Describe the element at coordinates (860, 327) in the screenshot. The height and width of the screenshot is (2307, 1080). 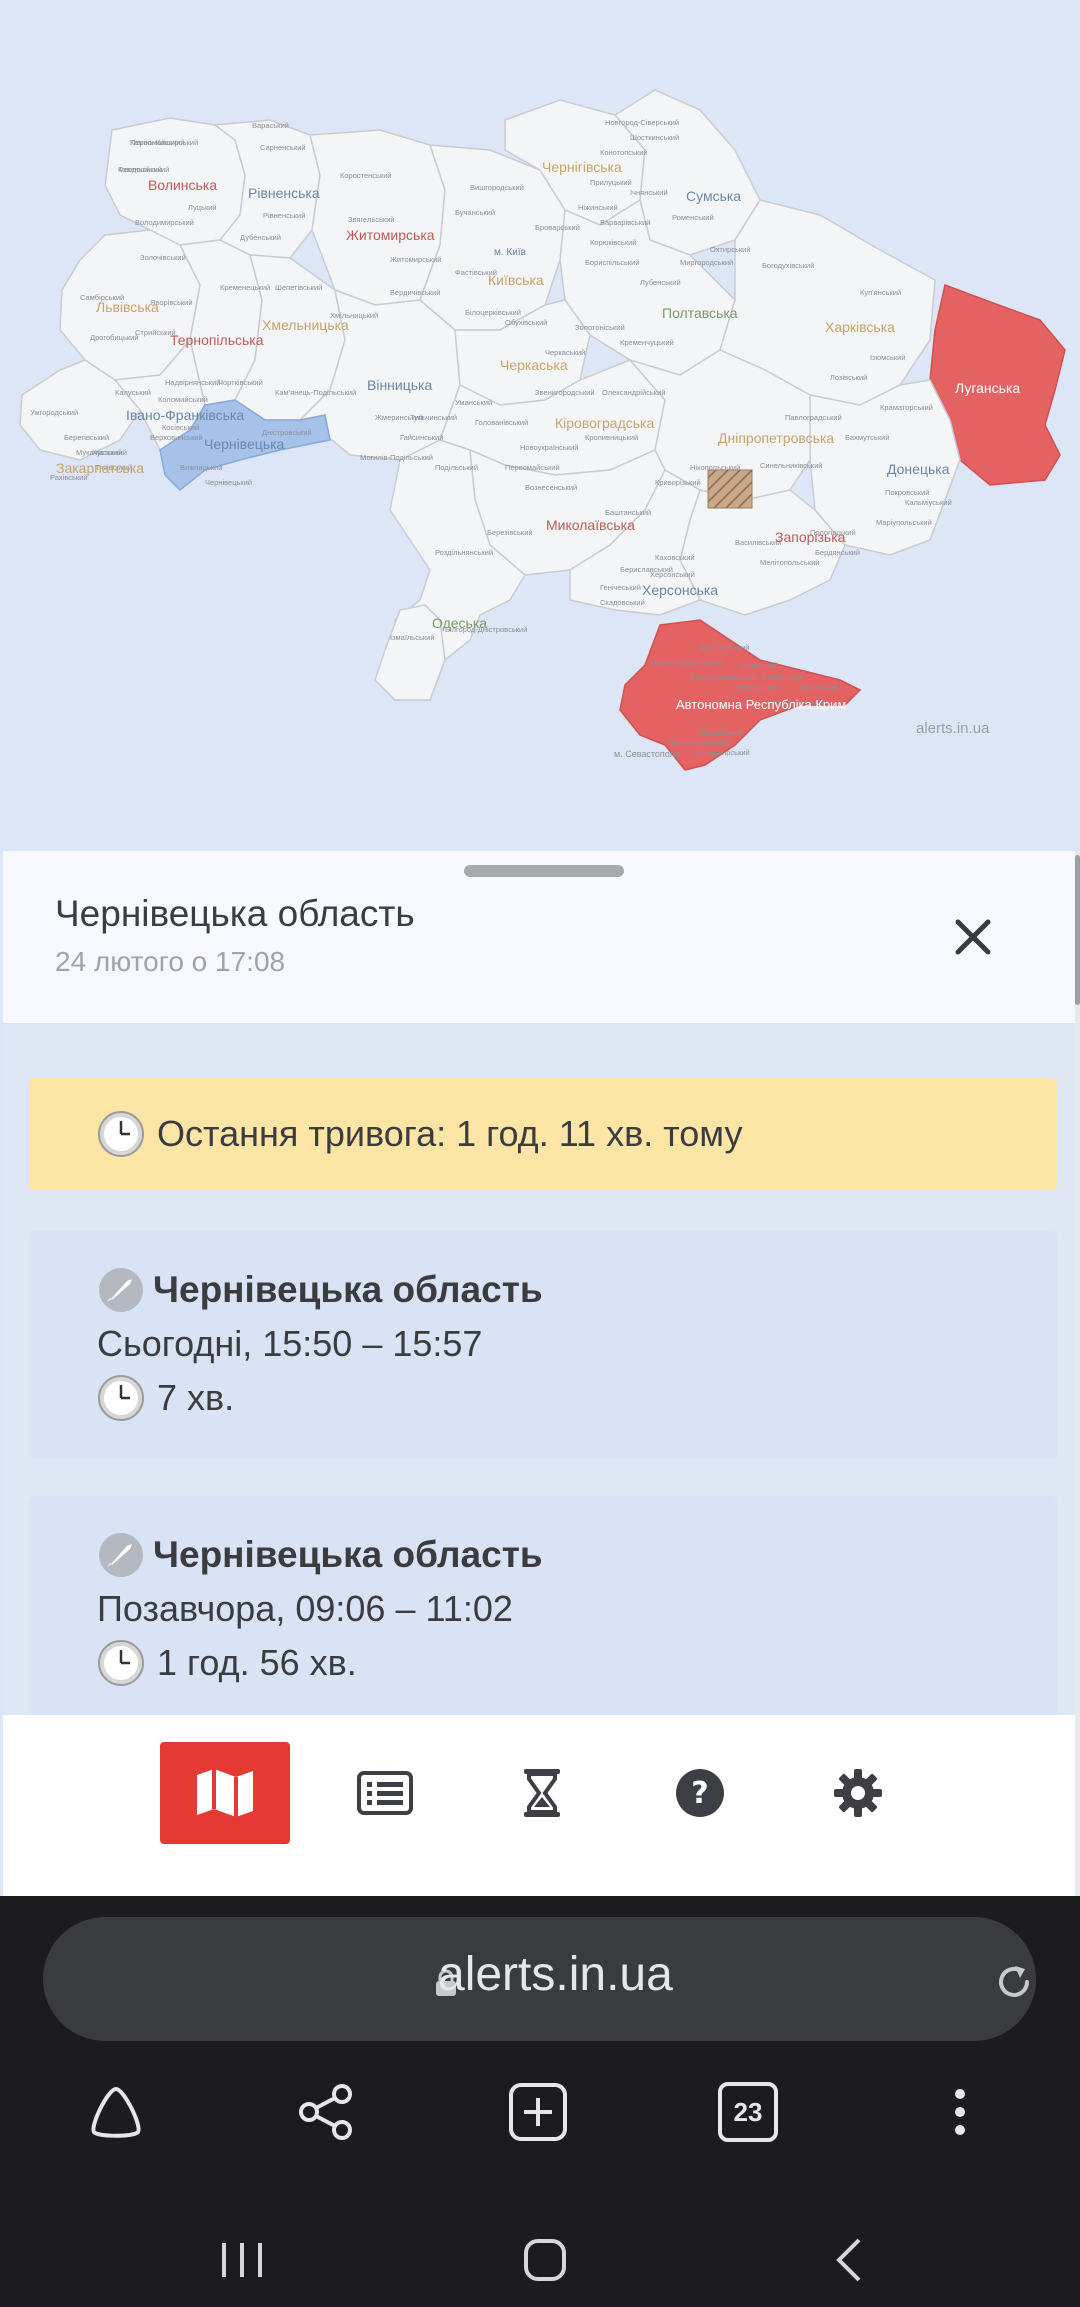
I see `label-kharkivska: Харківська` at that location.